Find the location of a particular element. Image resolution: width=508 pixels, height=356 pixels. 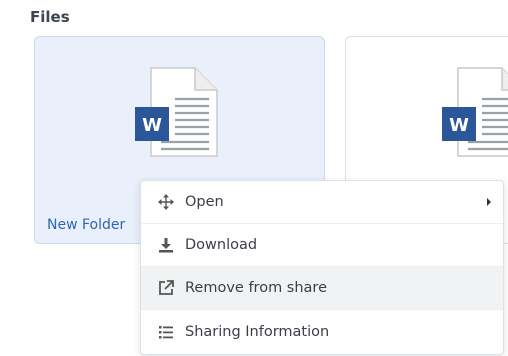

menu-item-download: Download is located at coordinates (322, 245).